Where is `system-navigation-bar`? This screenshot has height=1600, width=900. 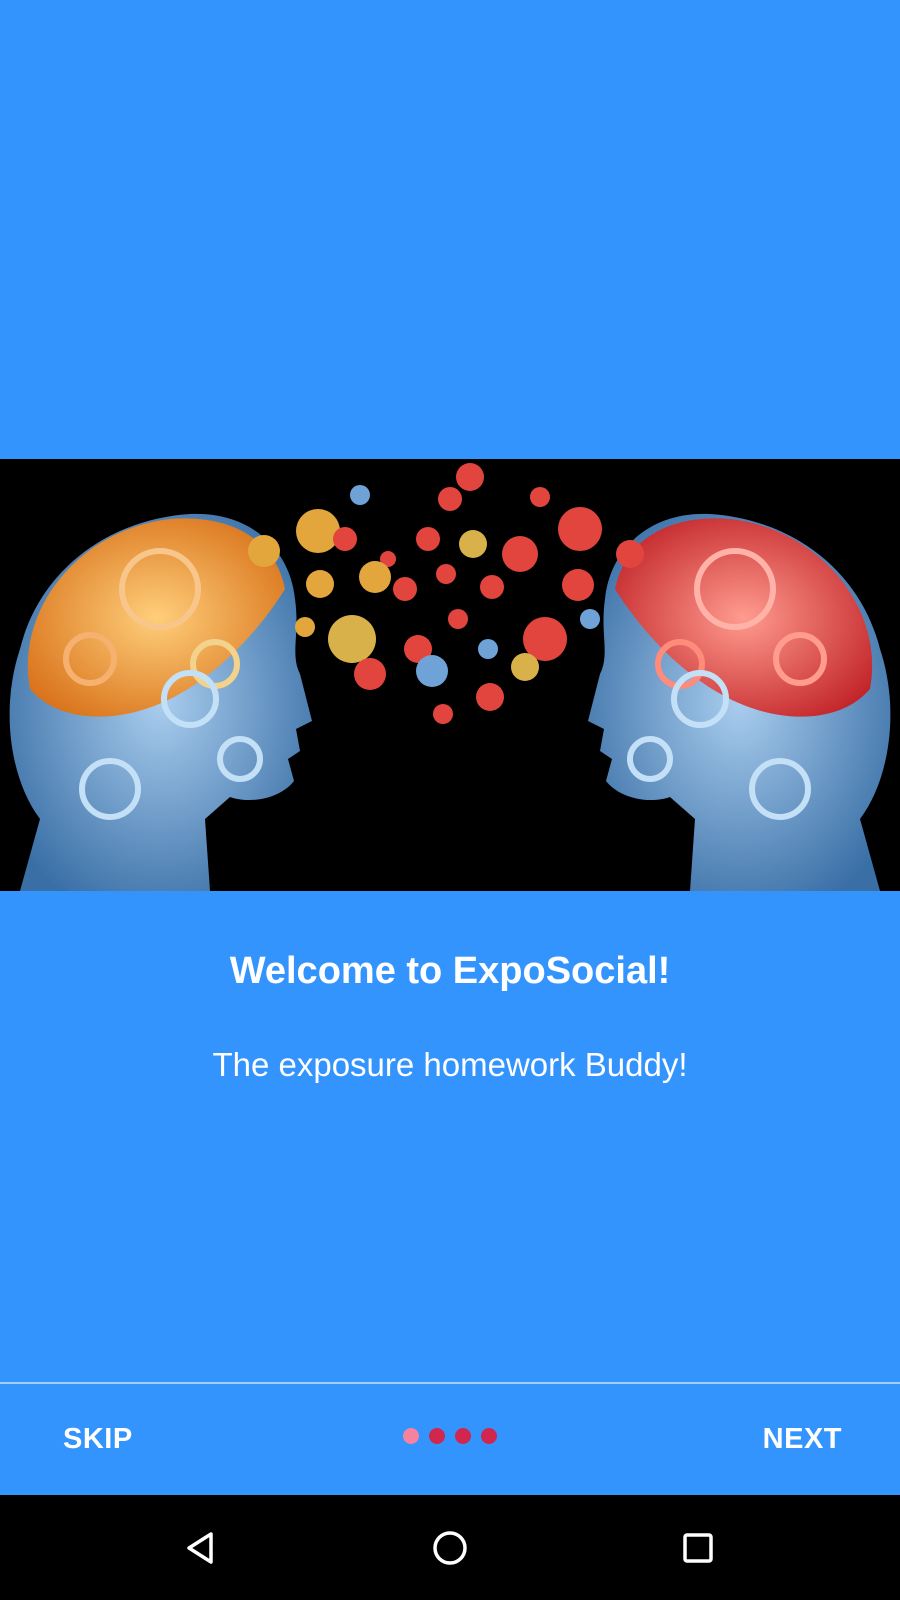
system-navigation-bar is located at coordinates (450, 1547).